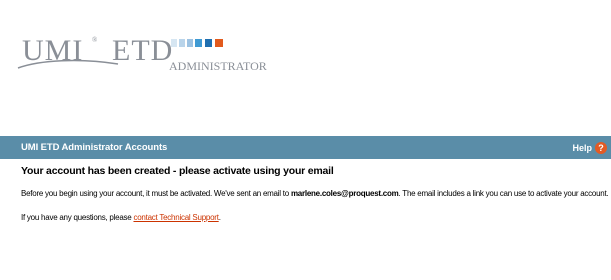  What do you see at coordinates (197, 43) in the screenshot?
I see `logo-squares` at bounding box center [197, 43].